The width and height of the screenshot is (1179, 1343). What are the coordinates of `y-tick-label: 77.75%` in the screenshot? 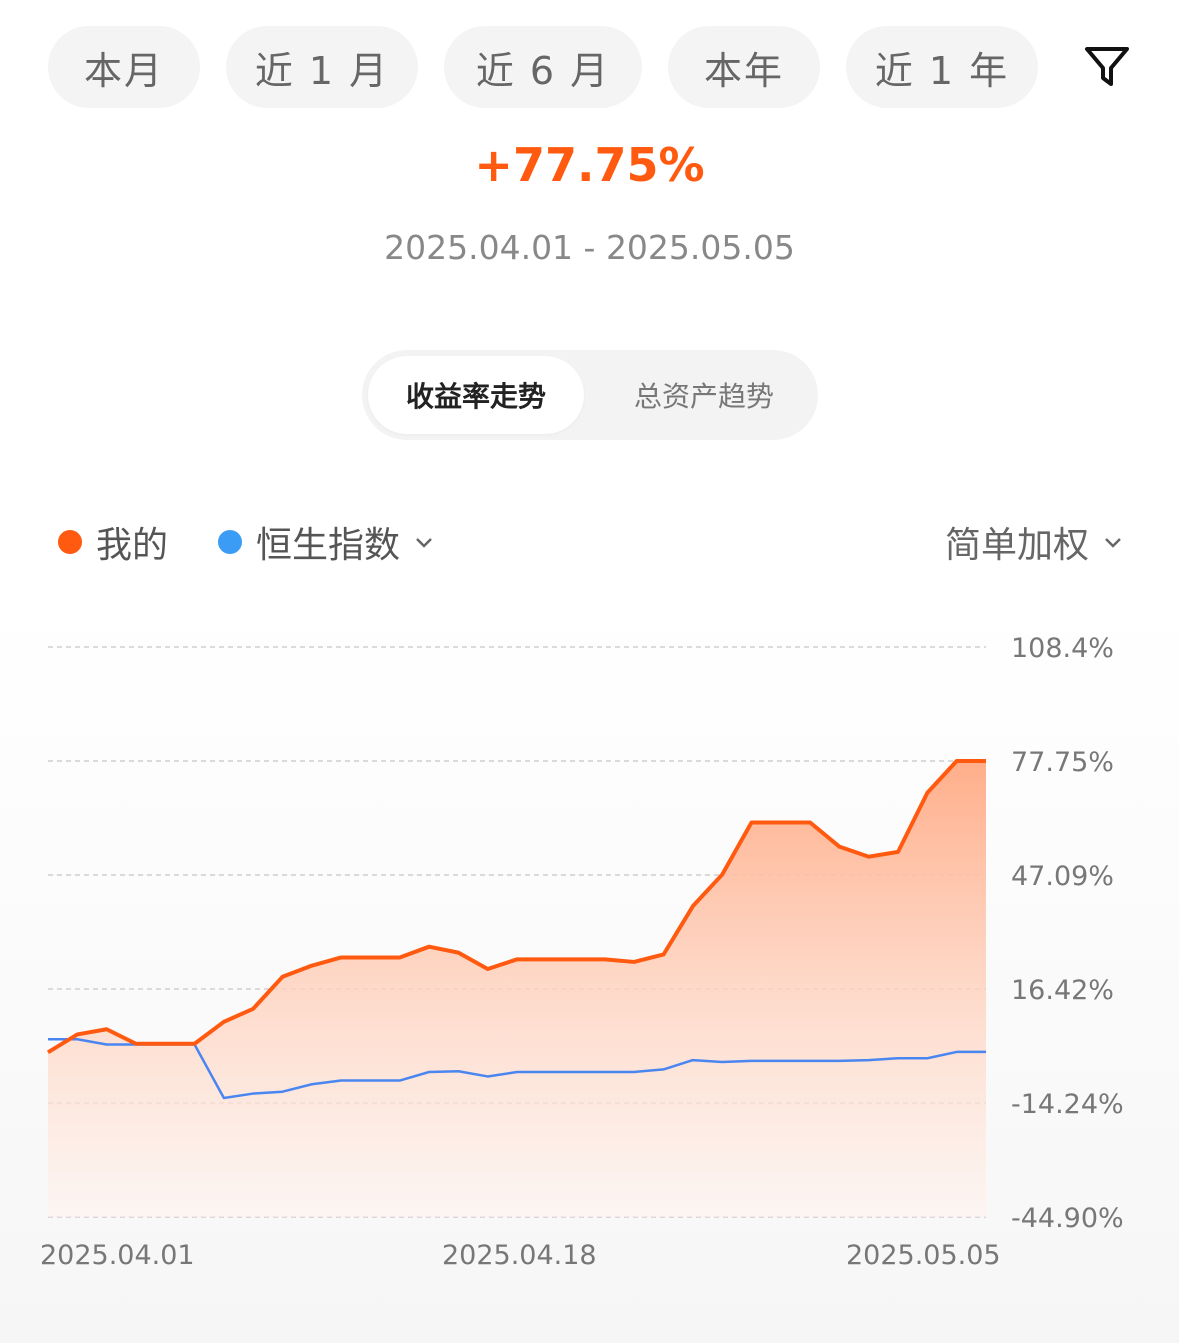 It's located at (1062, 762).